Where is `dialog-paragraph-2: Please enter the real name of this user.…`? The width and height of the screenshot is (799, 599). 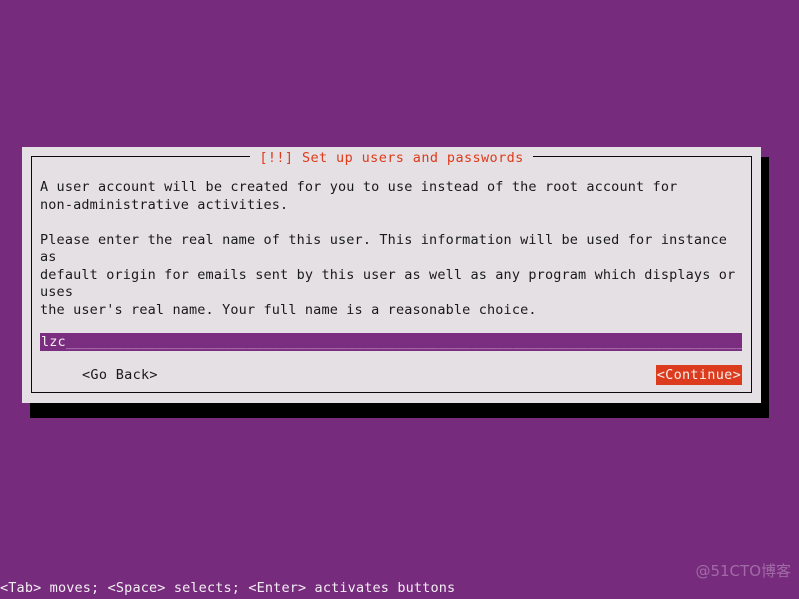
dialog-paragraph-2: Please enter the real name of this user.… is located at coordinates (388, 274).